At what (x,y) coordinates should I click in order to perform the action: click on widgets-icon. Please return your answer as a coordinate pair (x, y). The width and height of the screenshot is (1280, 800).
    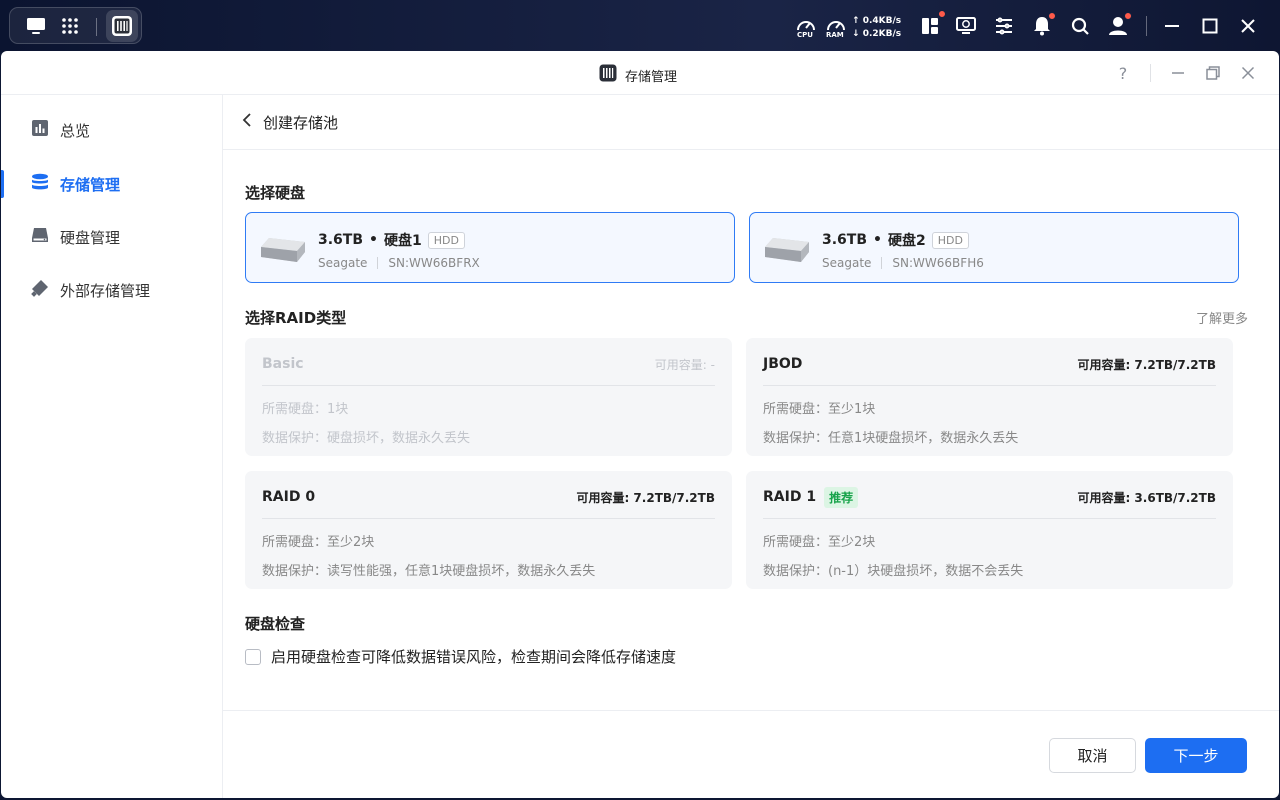
    Looking at the image, I should click on (930, 26).